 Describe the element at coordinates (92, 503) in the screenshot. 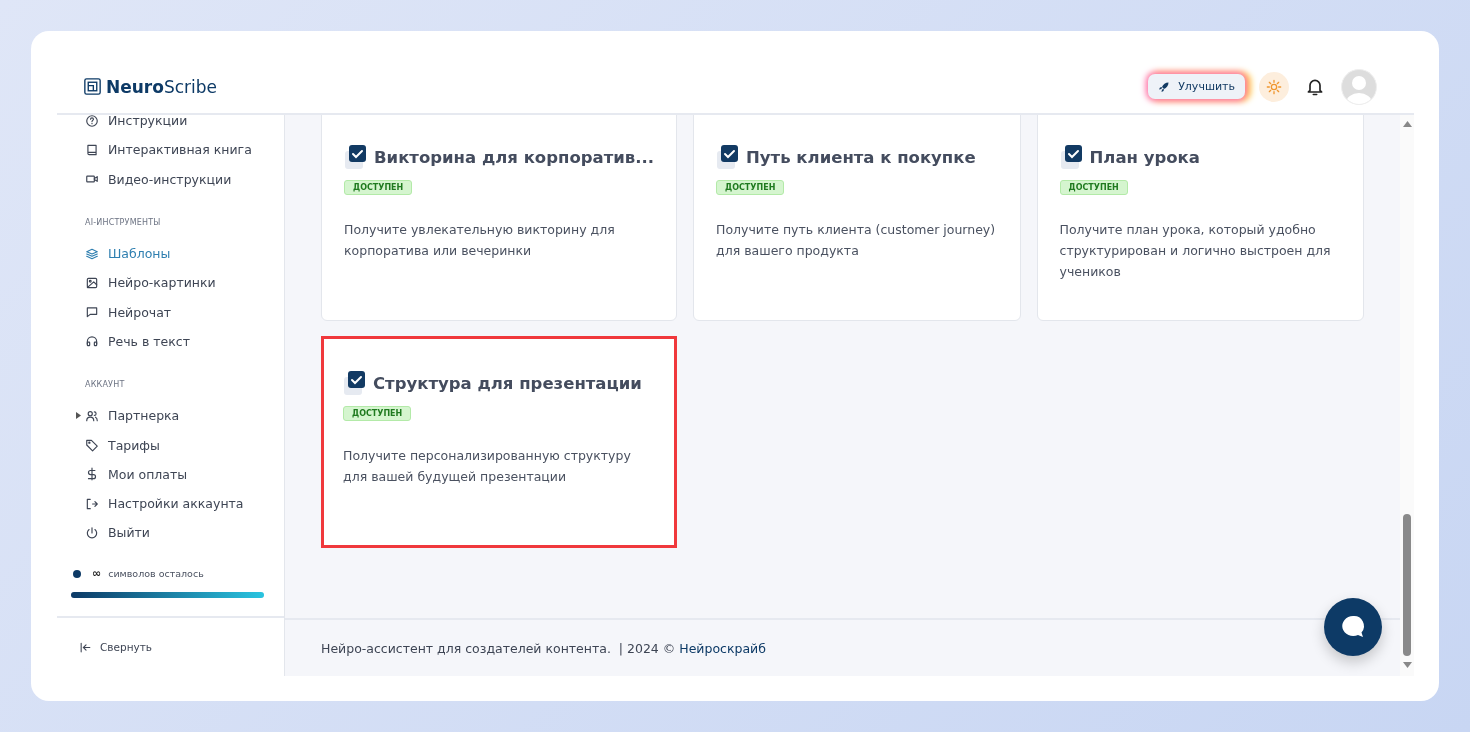

I see `logout-icon` at that location.